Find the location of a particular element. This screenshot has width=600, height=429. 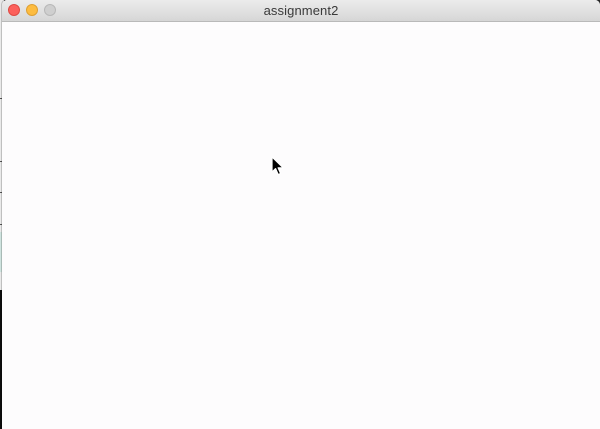

window-title: assignment2 is located at coordinates (301, 10).